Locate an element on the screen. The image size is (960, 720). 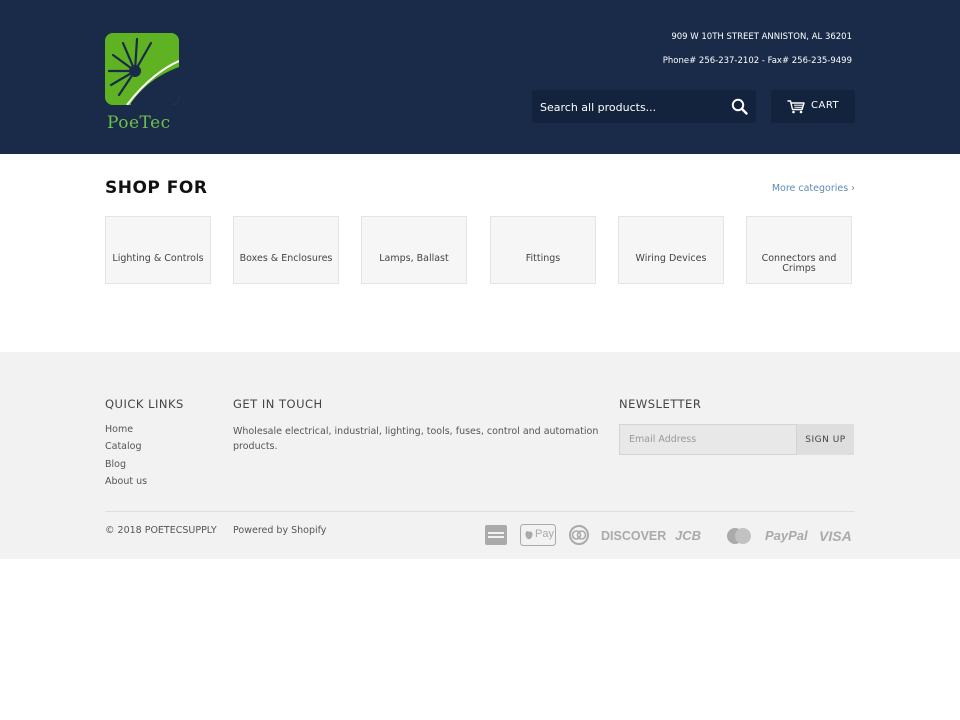
footer-link-home: Home is located at coordinates (155, 432).